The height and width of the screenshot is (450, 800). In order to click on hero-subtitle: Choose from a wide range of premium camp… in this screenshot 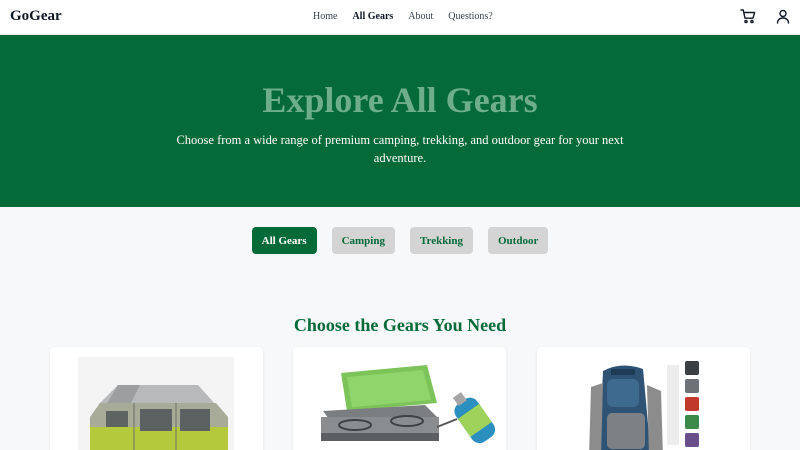, I will do `click(400, 149)`.